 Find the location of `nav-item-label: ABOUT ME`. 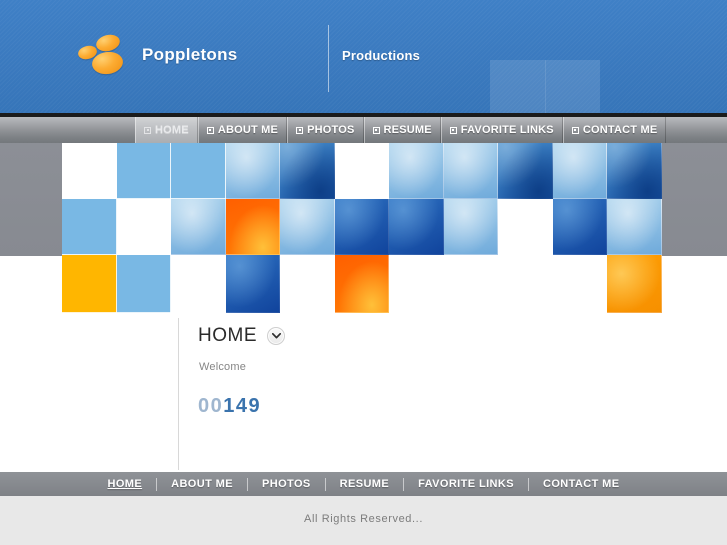

nav-item-label: ABOUT ME is located at coordinates (248, 130).